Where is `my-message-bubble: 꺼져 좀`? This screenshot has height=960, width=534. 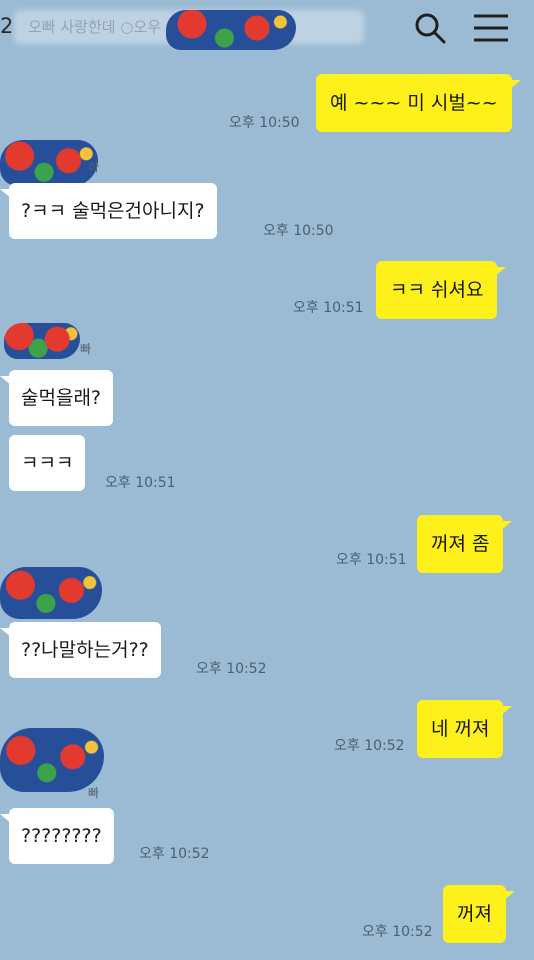
my-message-bubble: 꺼져 좀 is located at coordinates (465, 544).